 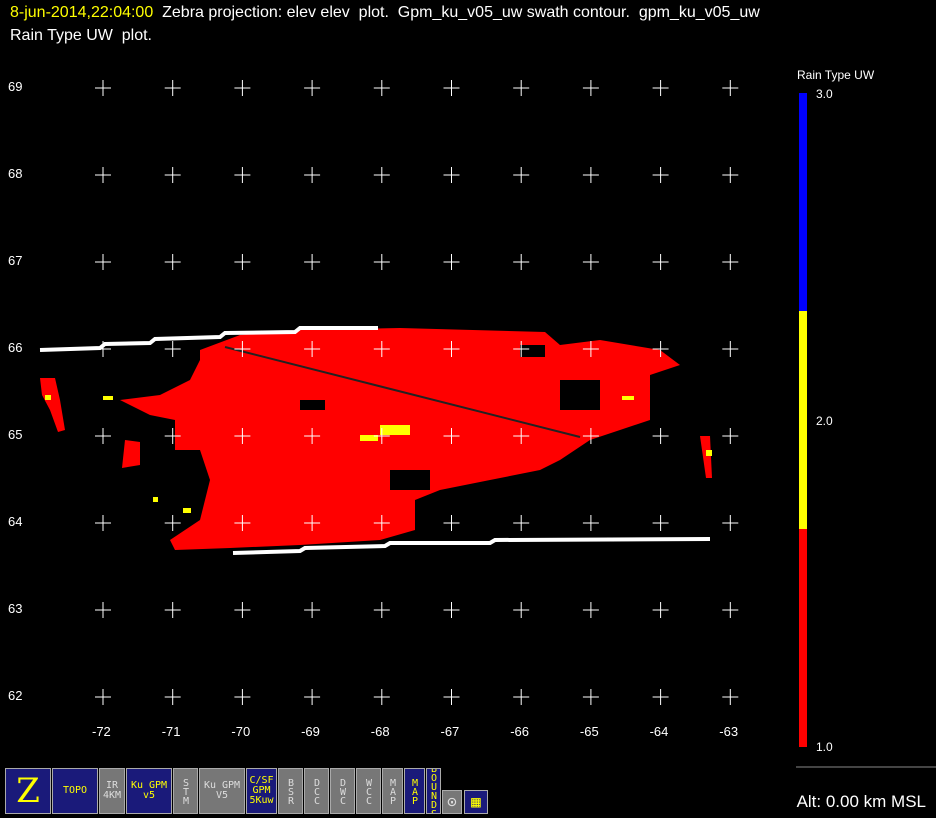 What do you see at coordinates (380, 731) in the screenshot?
I see `lon-label: -68` at bounding box center [380, 731].